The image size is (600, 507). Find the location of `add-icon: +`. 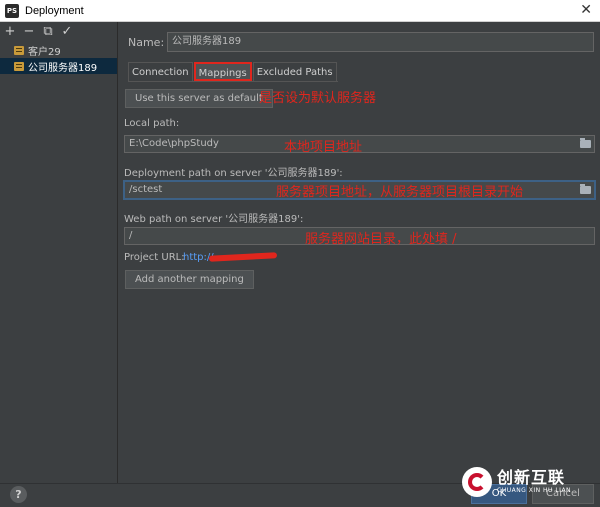

add-icon: + is located at coordinates (10, 31).